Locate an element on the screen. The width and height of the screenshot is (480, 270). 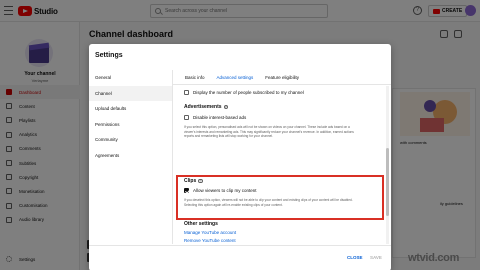
interest-ads-option: Disable interest-based ads is located at coordinates (215, 117).